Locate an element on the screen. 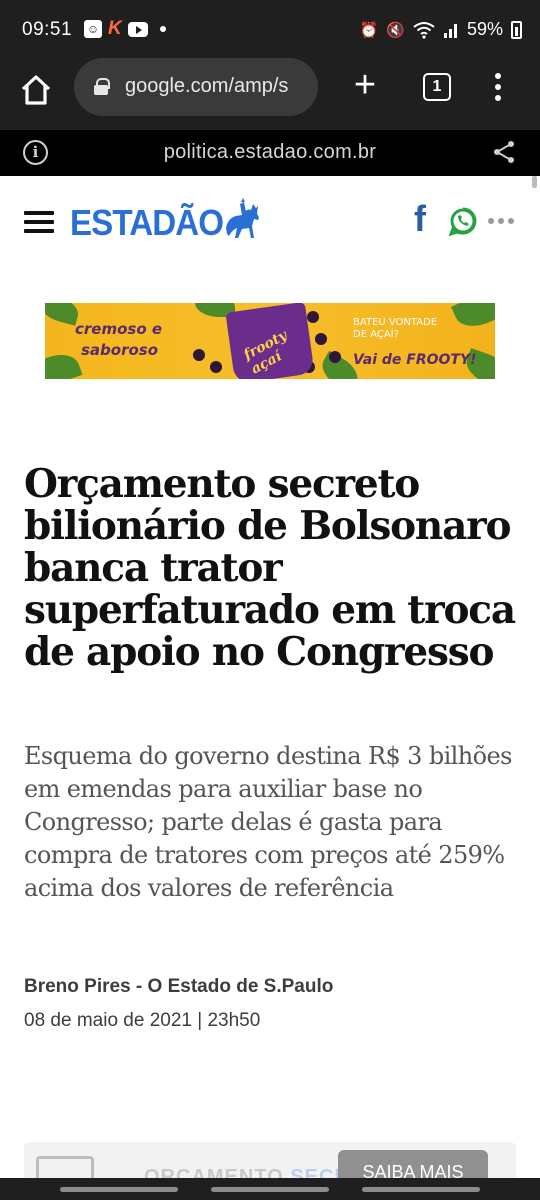  estadao-logo: ESTADÃO is located at coordinates (147, 223).